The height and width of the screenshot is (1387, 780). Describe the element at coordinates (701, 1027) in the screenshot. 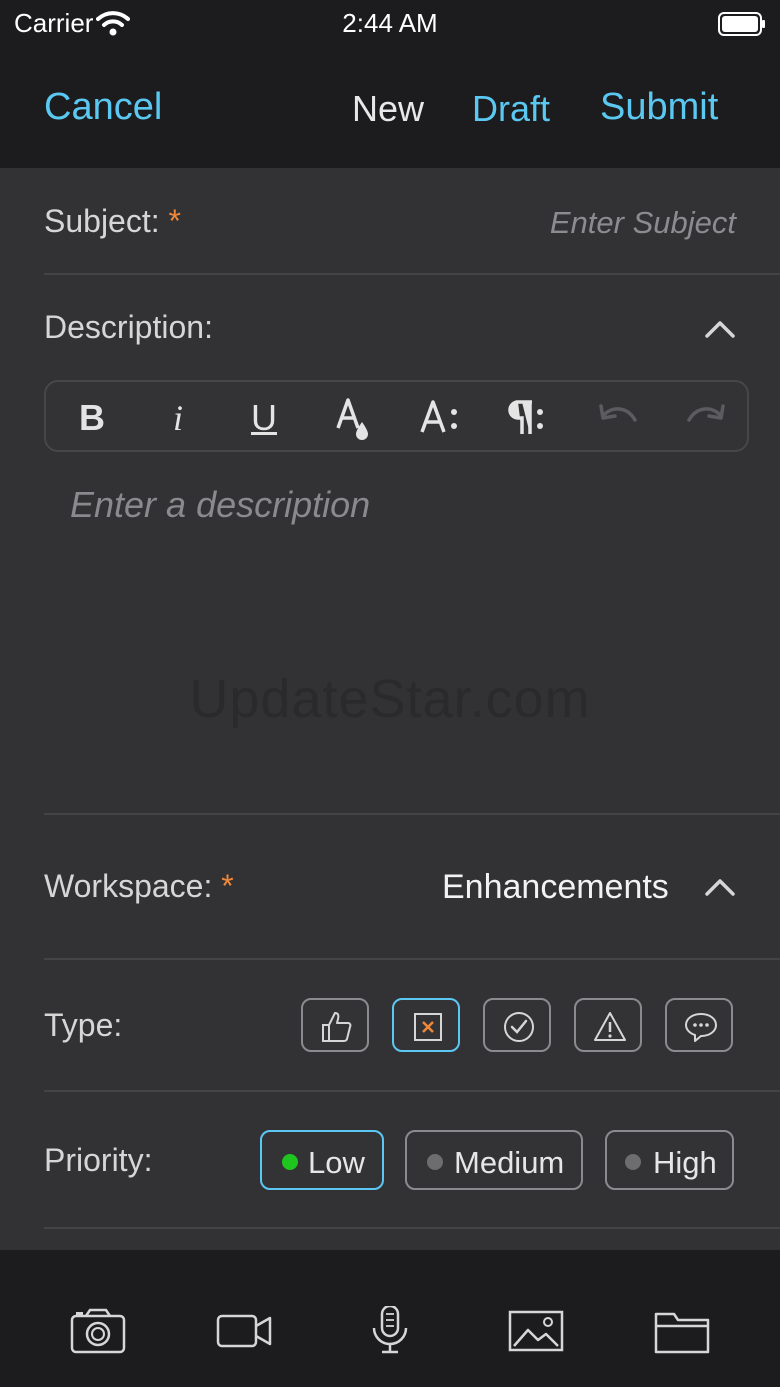

I see `comment-icon` at that location.